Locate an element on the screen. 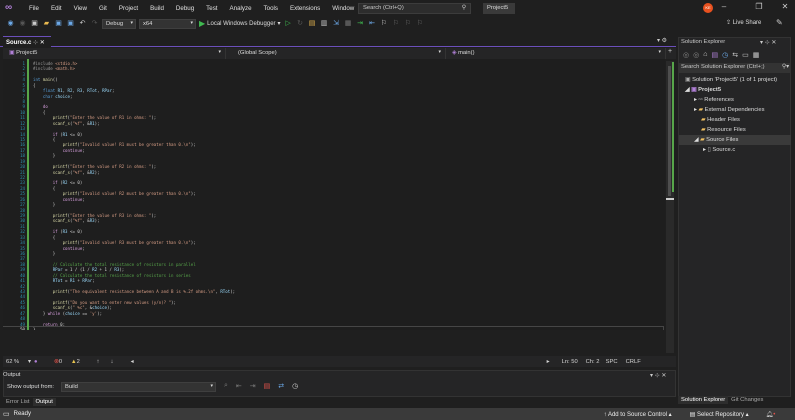 The width and height of the screenshot is (795, 420). notifications-icon: 🔔︎• is located at coordinates (771, 414).